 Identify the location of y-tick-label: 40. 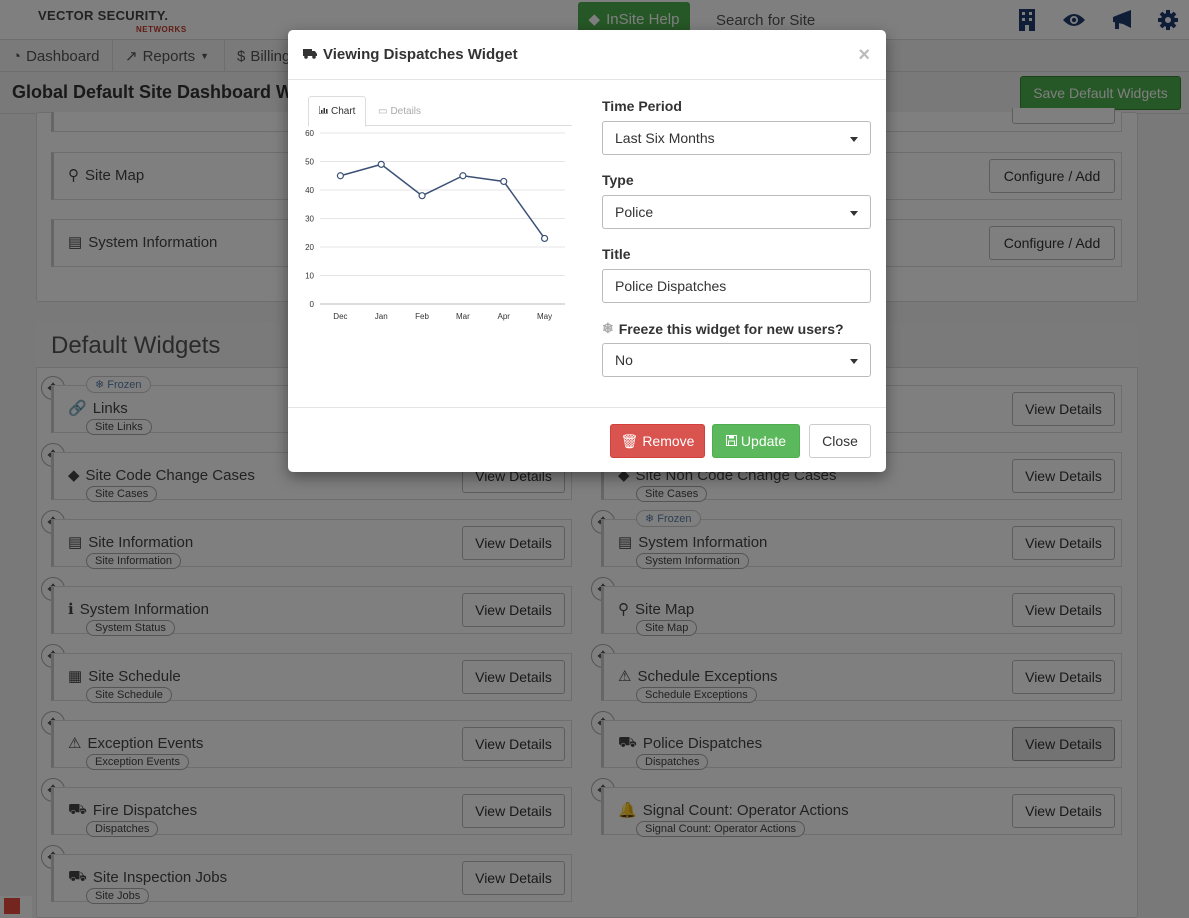
(309, 190).